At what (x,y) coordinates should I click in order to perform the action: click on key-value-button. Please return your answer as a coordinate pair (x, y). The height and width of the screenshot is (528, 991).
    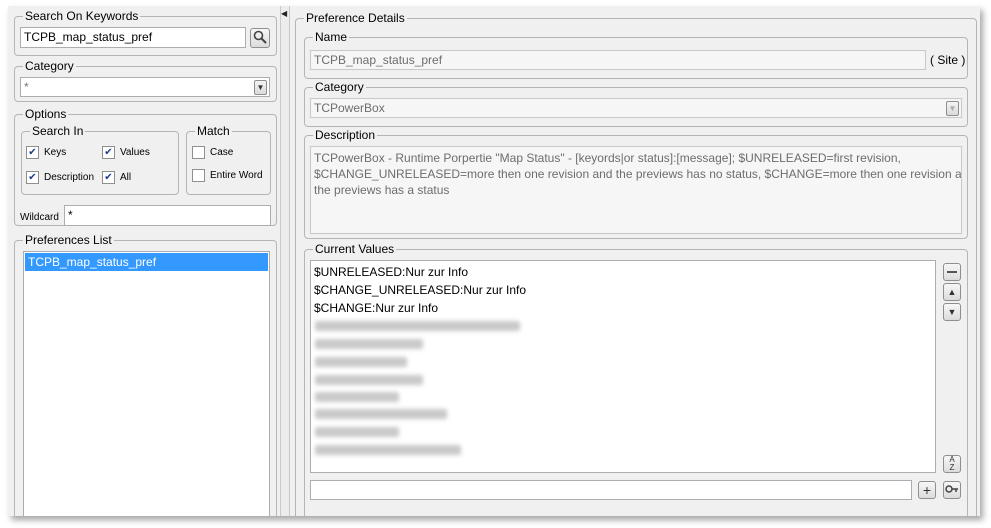
    Looking at the image, I should click on (952, 490).